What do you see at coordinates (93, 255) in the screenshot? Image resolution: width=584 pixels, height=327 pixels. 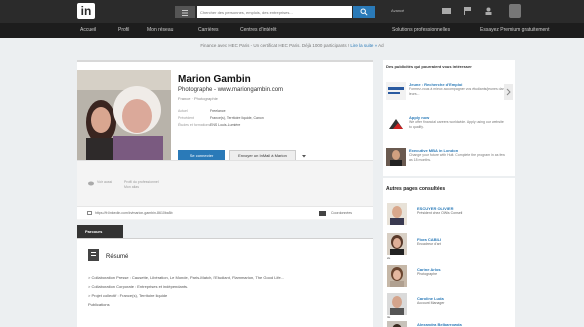 I see `summary-document-icon` at bounding box center [93, 255].